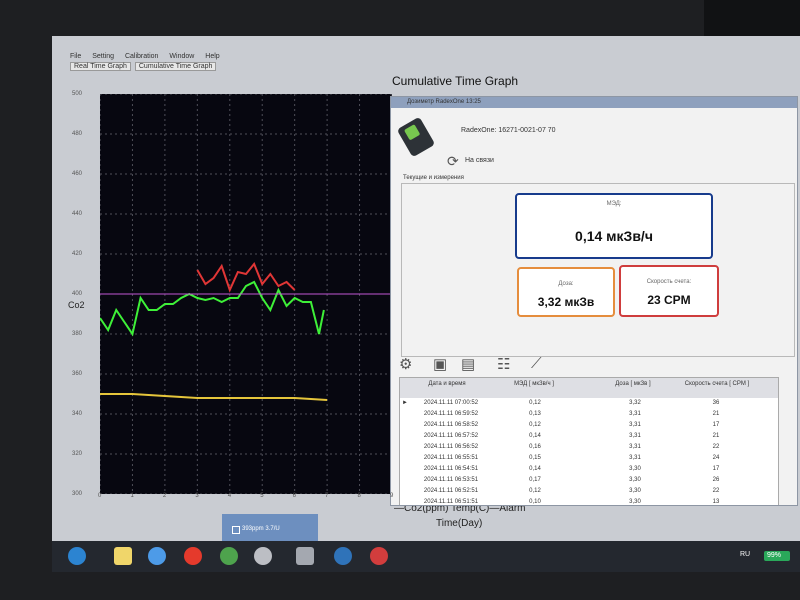 The height and width of the screenshot is (600, 800). I want to click on tab-real-time-graph: Real Time Graph, so click(100, 66).